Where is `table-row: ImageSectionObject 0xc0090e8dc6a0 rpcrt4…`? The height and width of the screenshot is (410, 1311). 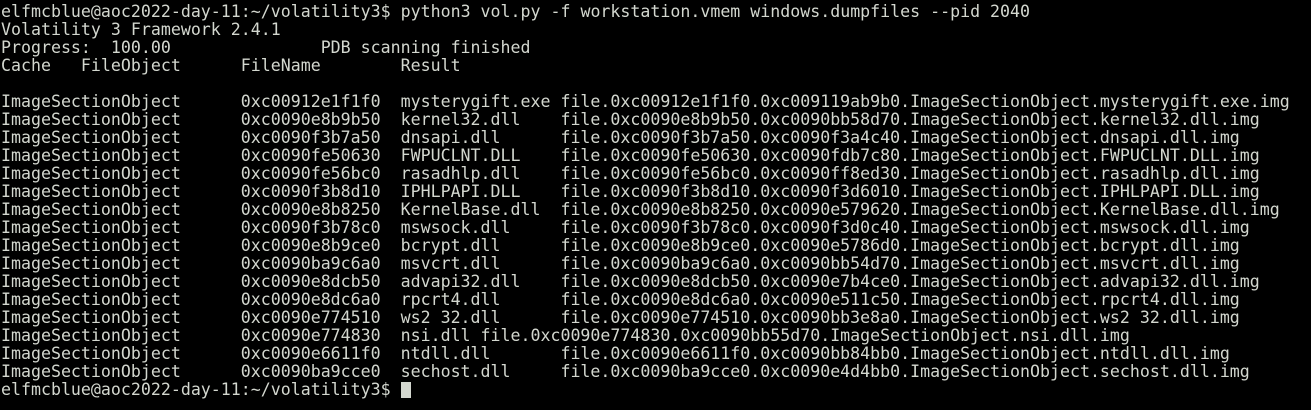 table-row: ImageSectionObject 0xc0090e8dc6a0 rpcrt4… is located at coordinates (620, 300).